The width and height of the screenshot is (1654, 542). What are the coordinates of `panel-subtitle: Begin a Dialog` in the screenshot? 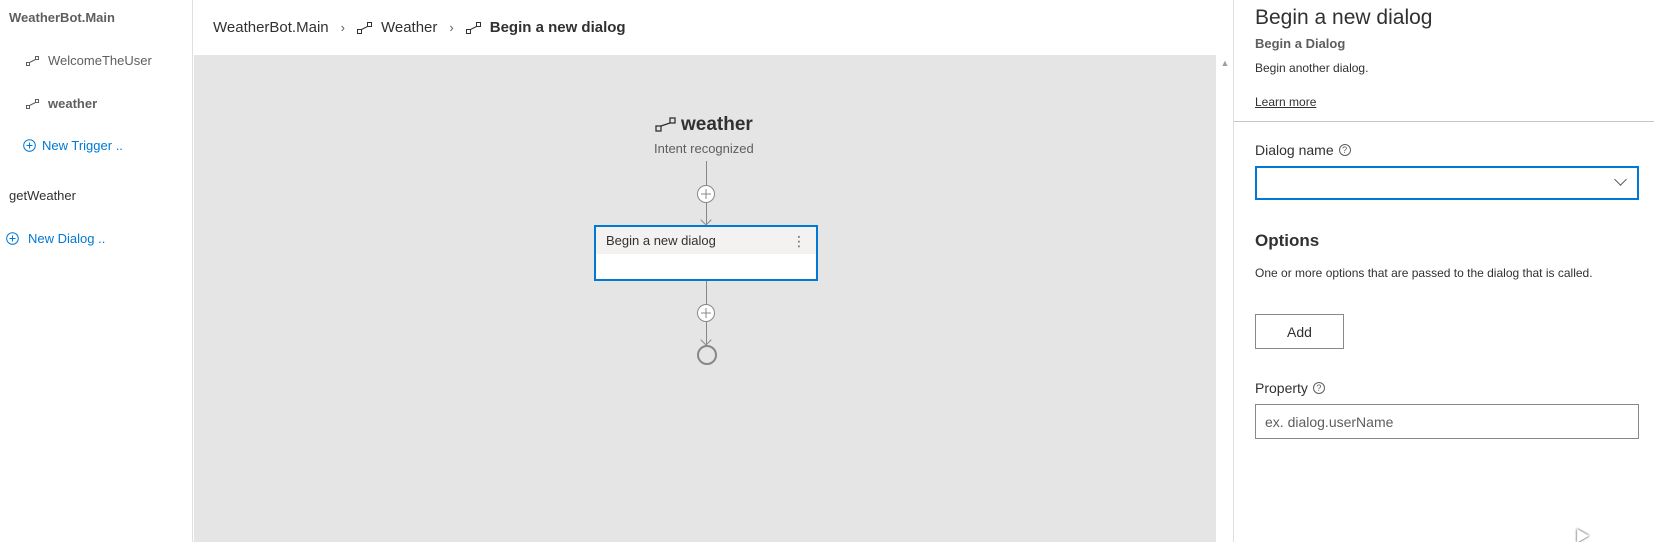 It's located at (1300, 43).